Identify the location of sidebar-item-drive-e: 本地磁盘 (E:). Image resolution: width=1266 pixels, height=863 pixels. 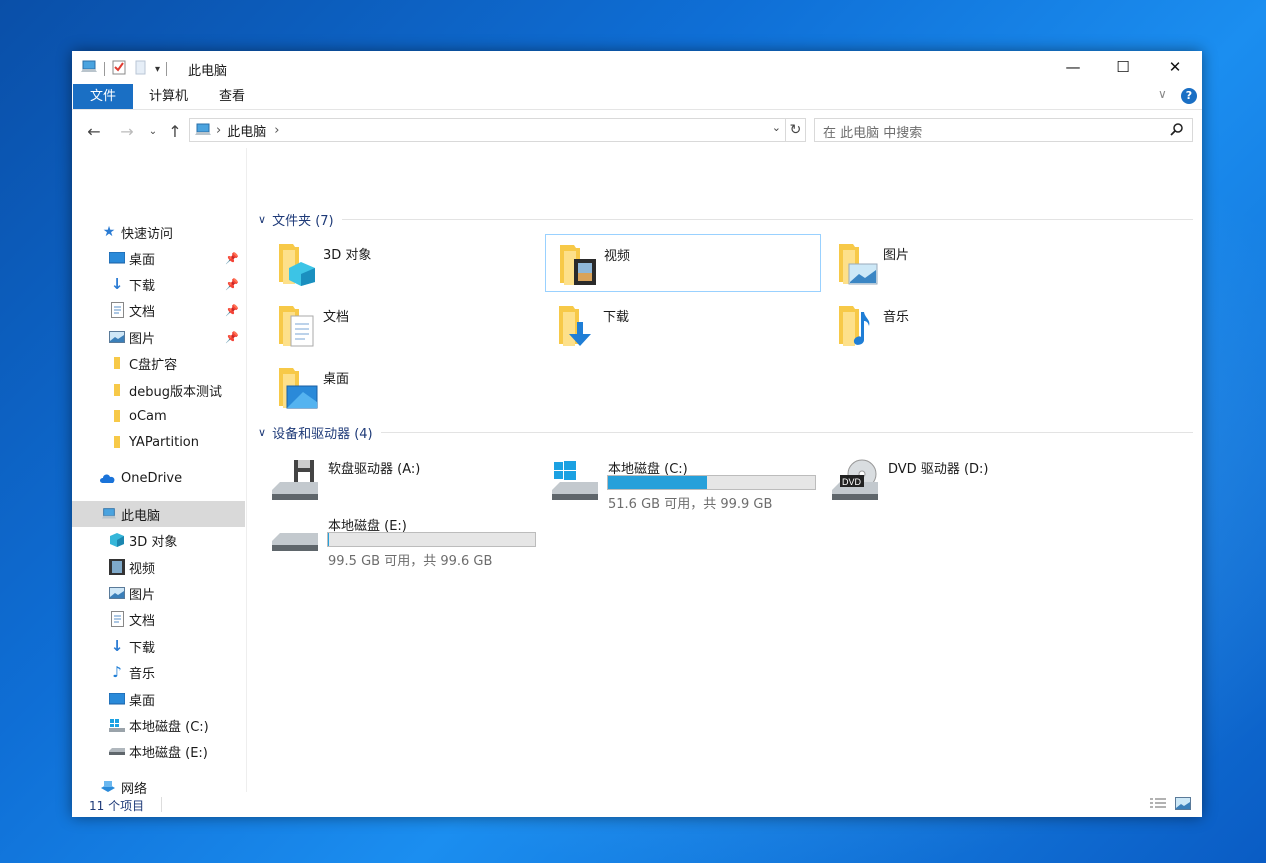
(158, 751).